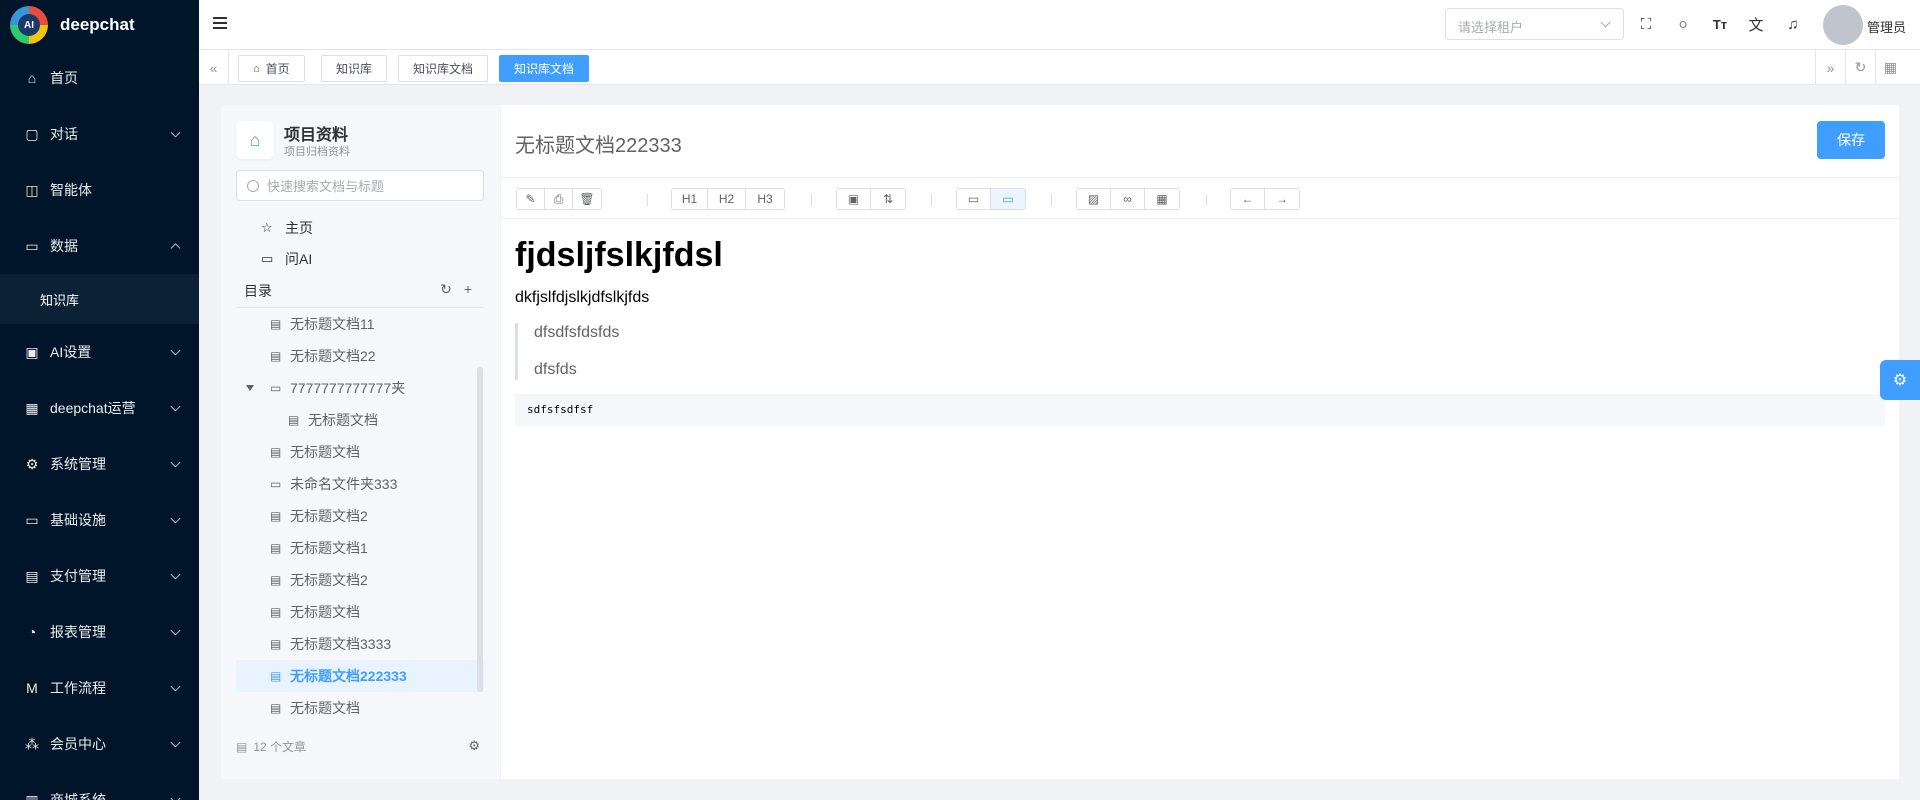 The height and width of the screenshot is (800, 1920). I want to click on print-icon: ⎙, so click(559, 199).